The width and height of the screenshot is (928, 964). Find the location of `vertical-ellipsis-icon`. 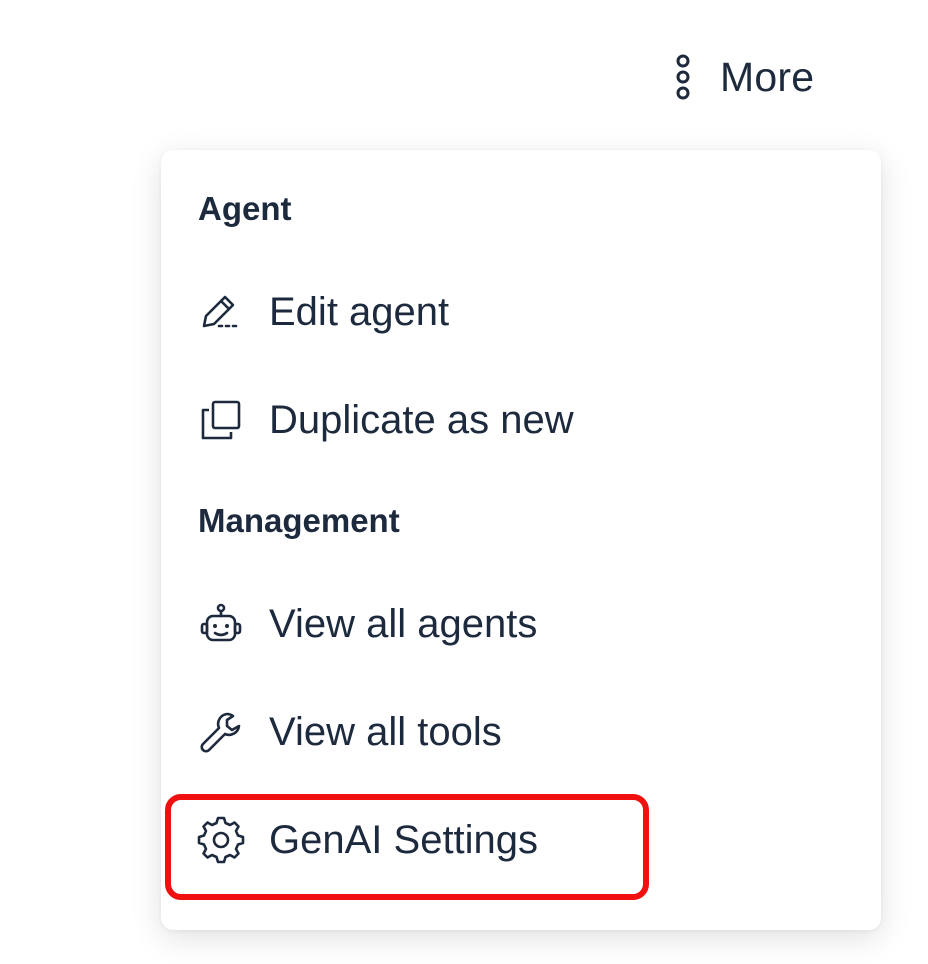

vertical-ellipsis-icon is located at coordinates (683, 77).